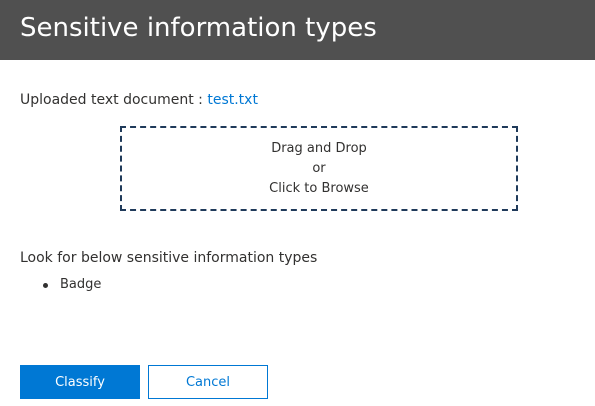 The height and width of the screenshot is (406, 595). Describe the element at coordinates (319, 148) in the screenshot. I see `dropzone-drag-text: Drag and Drop` at that location.